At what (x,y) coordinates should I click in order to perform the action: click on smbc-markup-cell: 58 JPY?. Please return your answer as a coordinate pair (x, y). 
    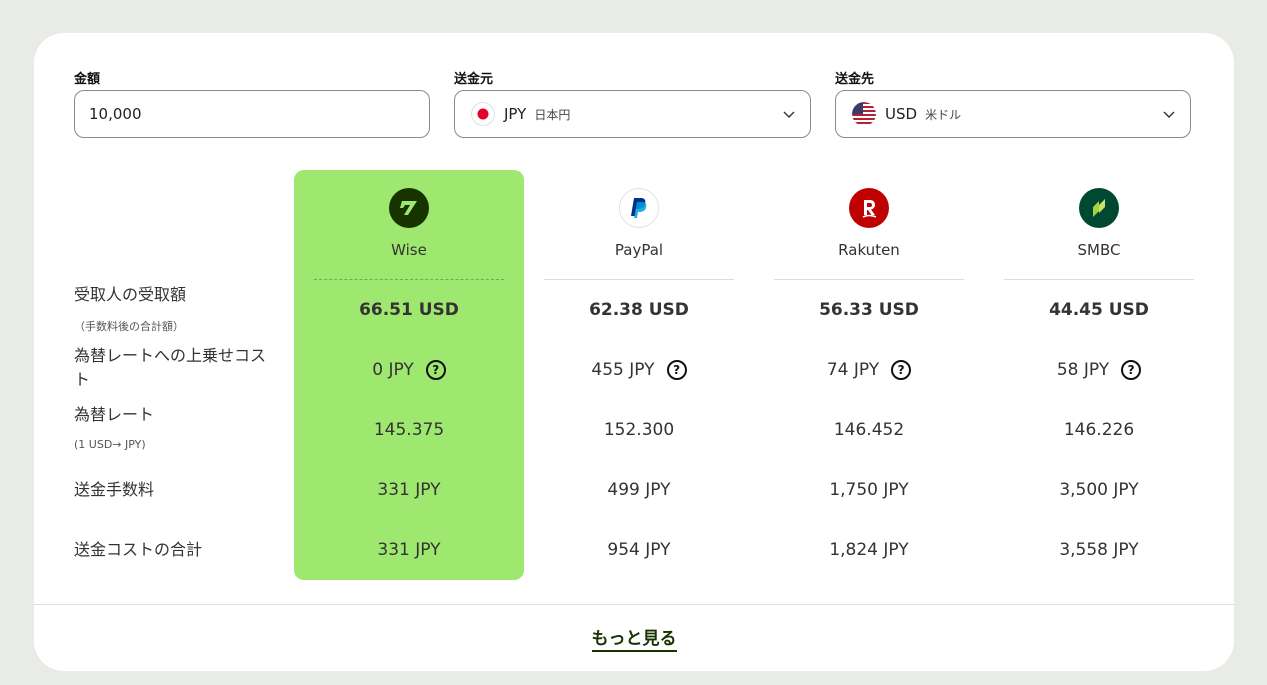
    Looking at the image, I should click on (1099, 370).